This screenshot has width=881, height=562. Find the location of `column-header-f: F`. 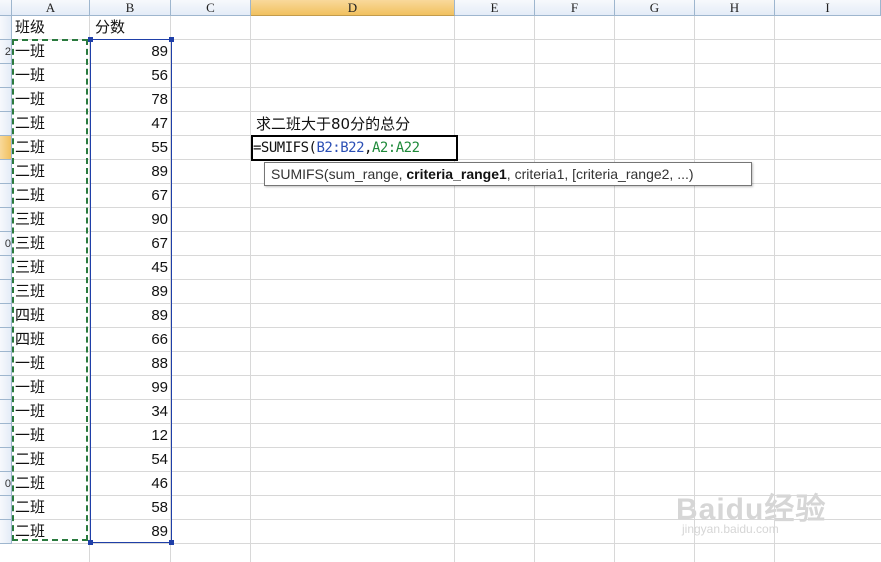

column-header-f: F is located at coordinates (575, 8).